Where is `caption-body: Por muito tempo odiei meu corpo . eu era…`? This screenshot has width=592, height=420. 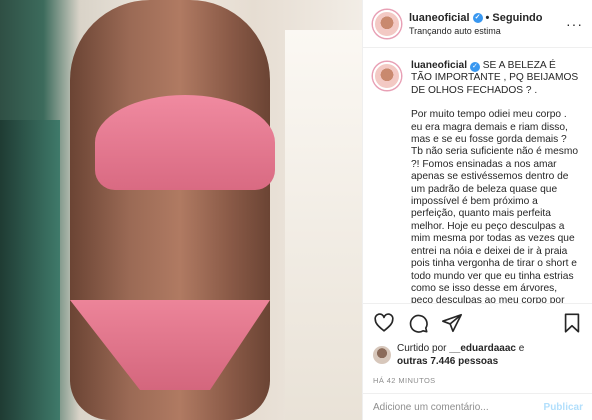 caption-body: Por muito tempo odiei meu corpo . eu era… is located at coordinates (495, 206).